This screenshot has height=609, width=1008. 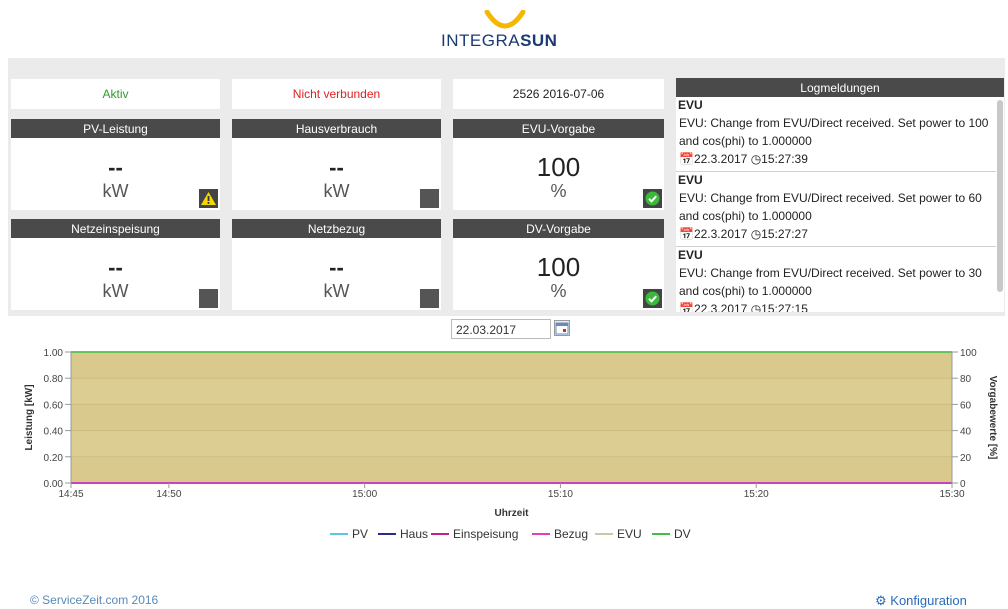 What do you see at coordinates (336, 264) in the screenshot?
I see `panel-netzbezug: Netzbezug -- kW` at bounding box center [336, 264].